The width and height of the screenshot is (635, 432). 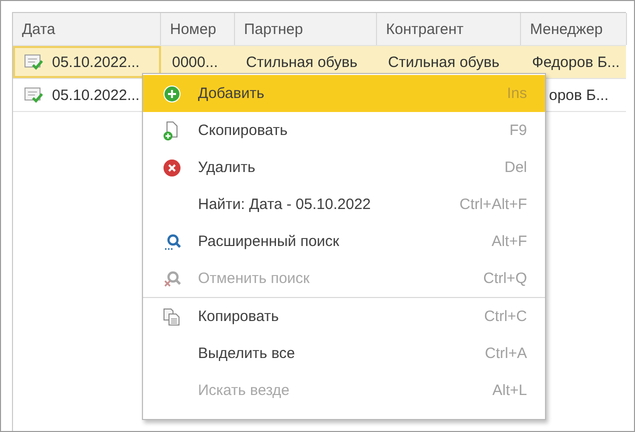 I want to click on menu-item: Удалить Del, so click(x=344, y=167).